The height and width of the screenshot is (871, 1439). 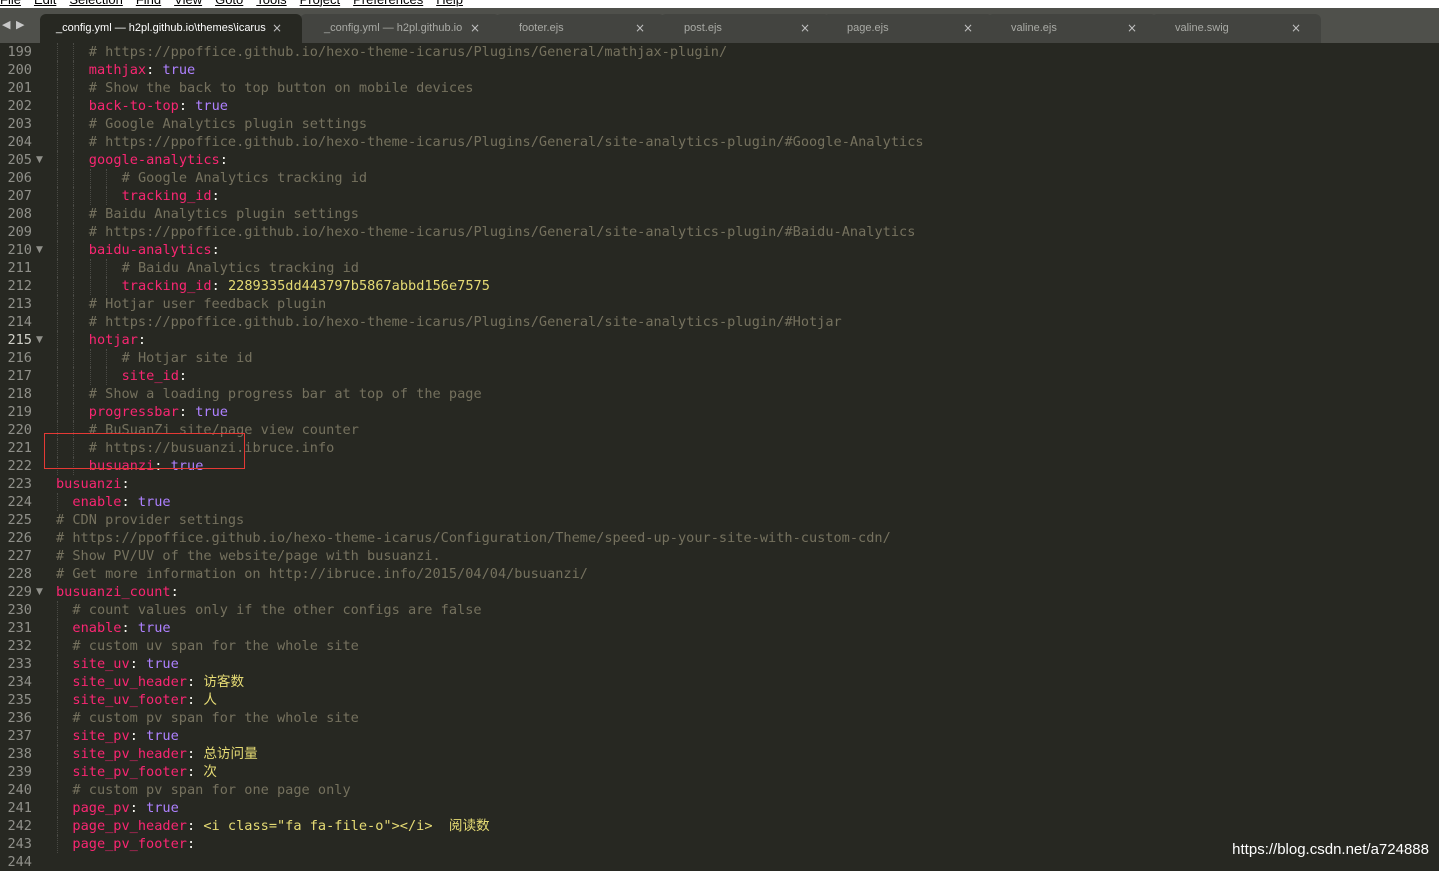 What do you see at coordinates (150, 376) in the screenshot?
I see `yaml-key: site_id` at bounding box center [150, 376].